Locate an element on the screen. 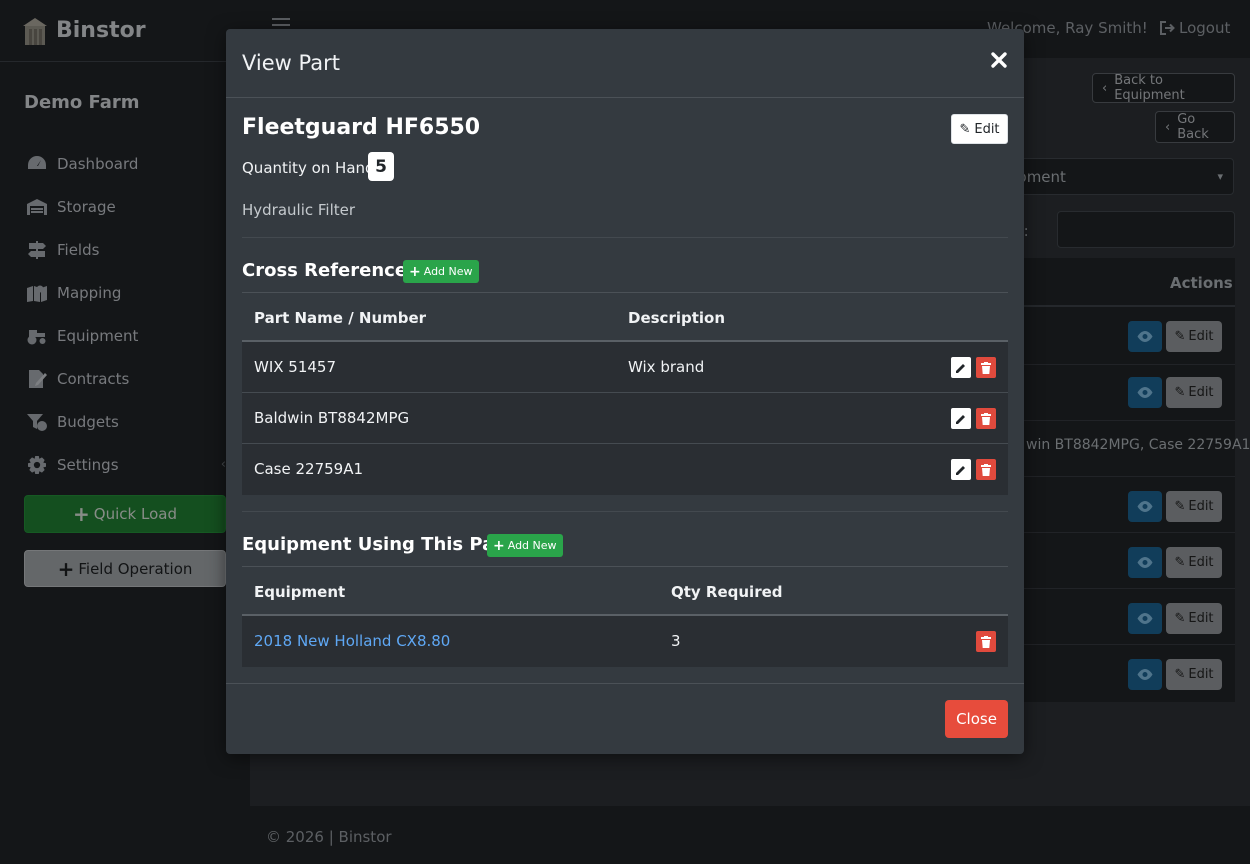  part-name: Fleetguard HF6550 is located at coordinates (361, 127).